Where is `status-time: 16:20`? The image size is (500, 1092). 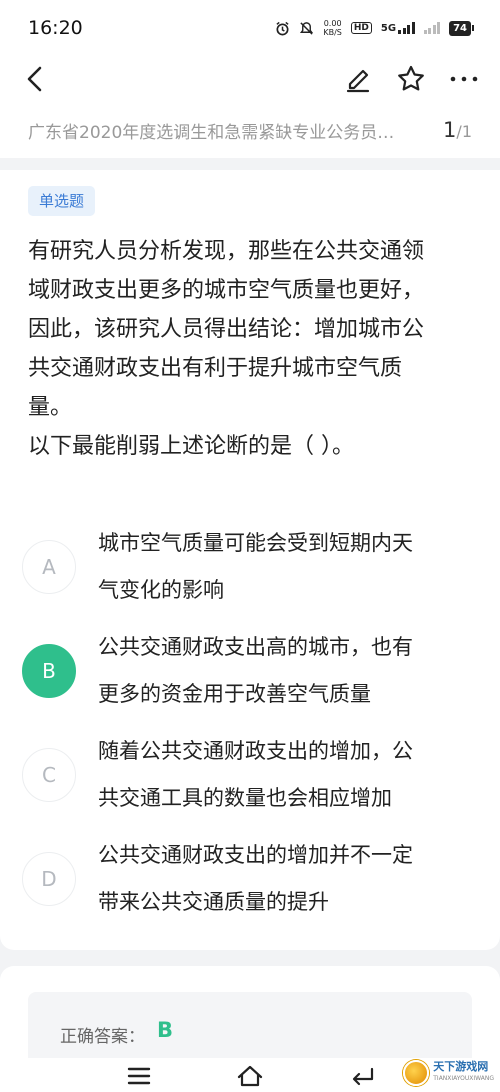 status-time: 16:20 is located at coordinates (55, 28).